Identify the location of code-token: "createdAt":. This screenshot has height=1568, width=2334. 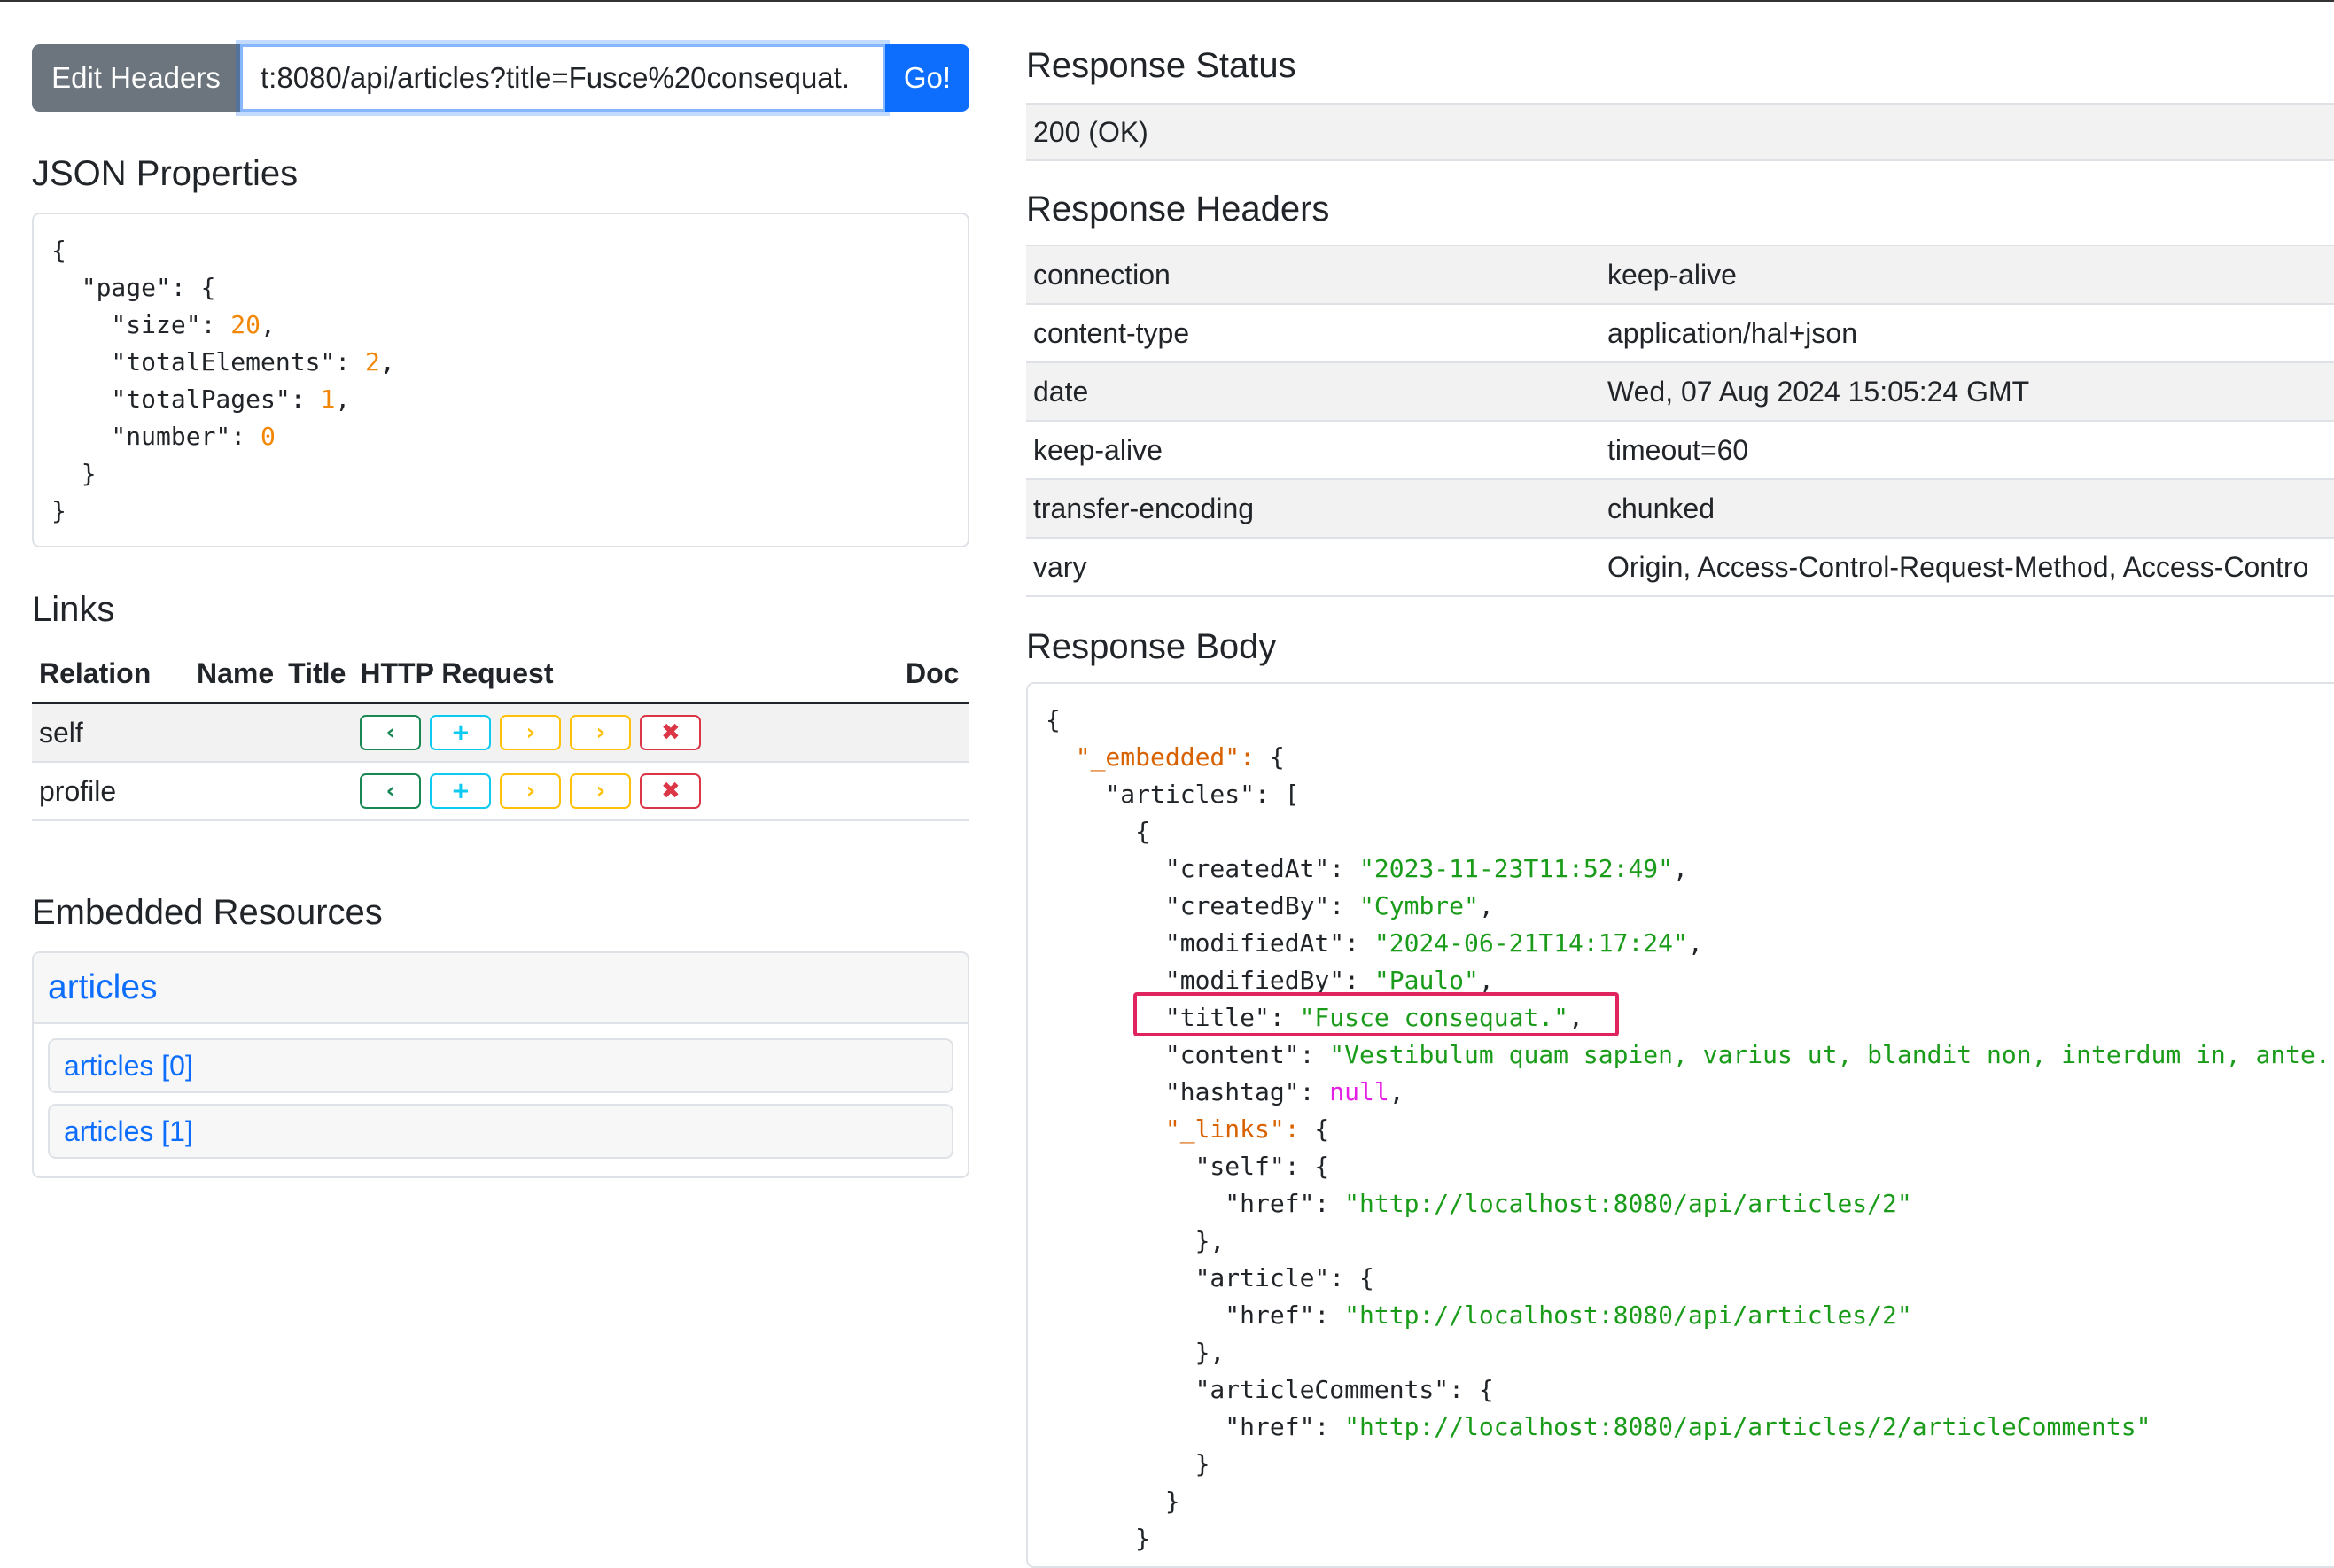
(1203, 868).